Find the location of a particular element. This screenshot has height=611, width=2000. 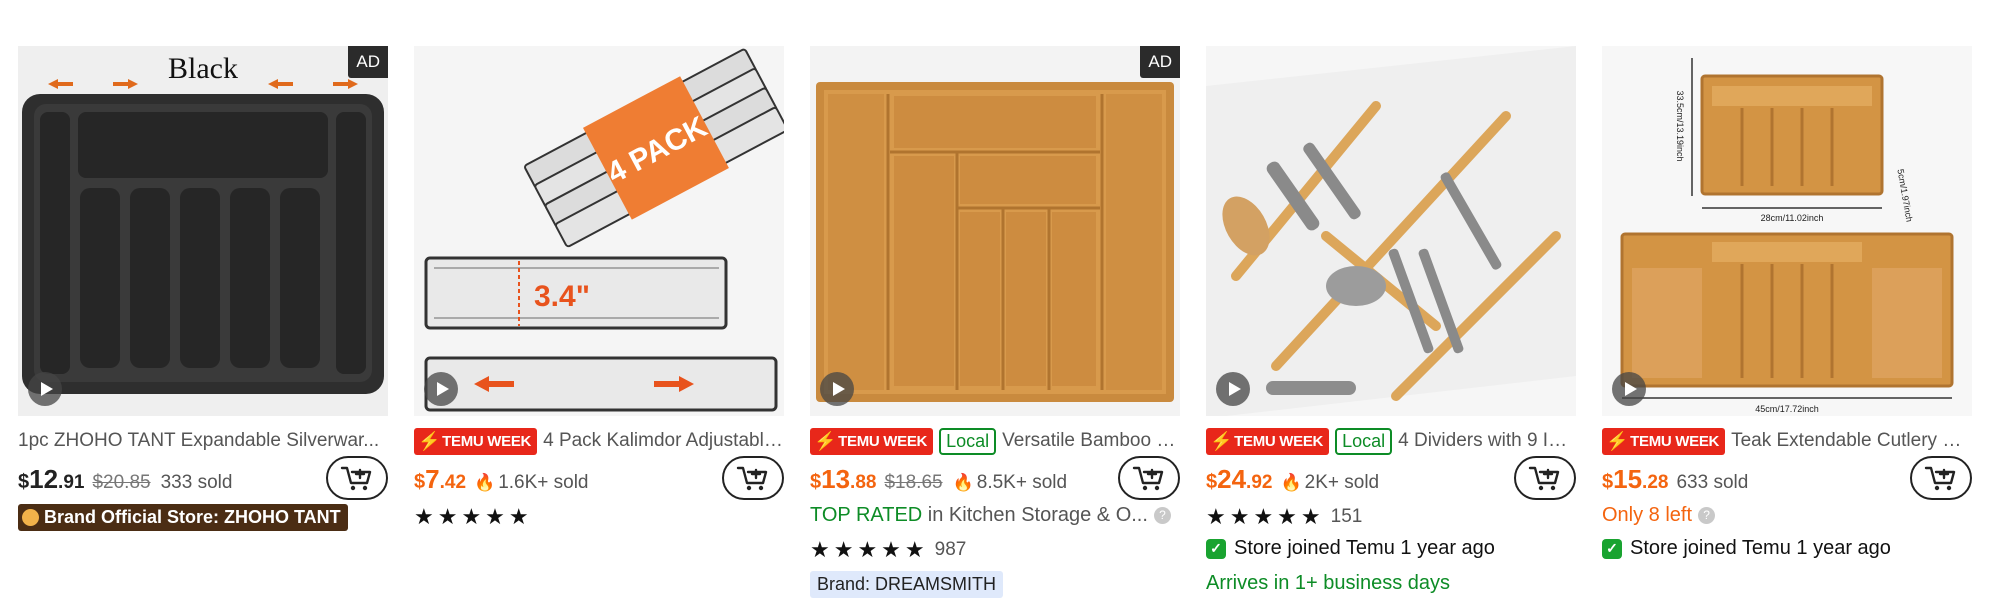

brand-store-line: Brand Official Store: ZHOHO TANT is located at coordinates (183, 517).